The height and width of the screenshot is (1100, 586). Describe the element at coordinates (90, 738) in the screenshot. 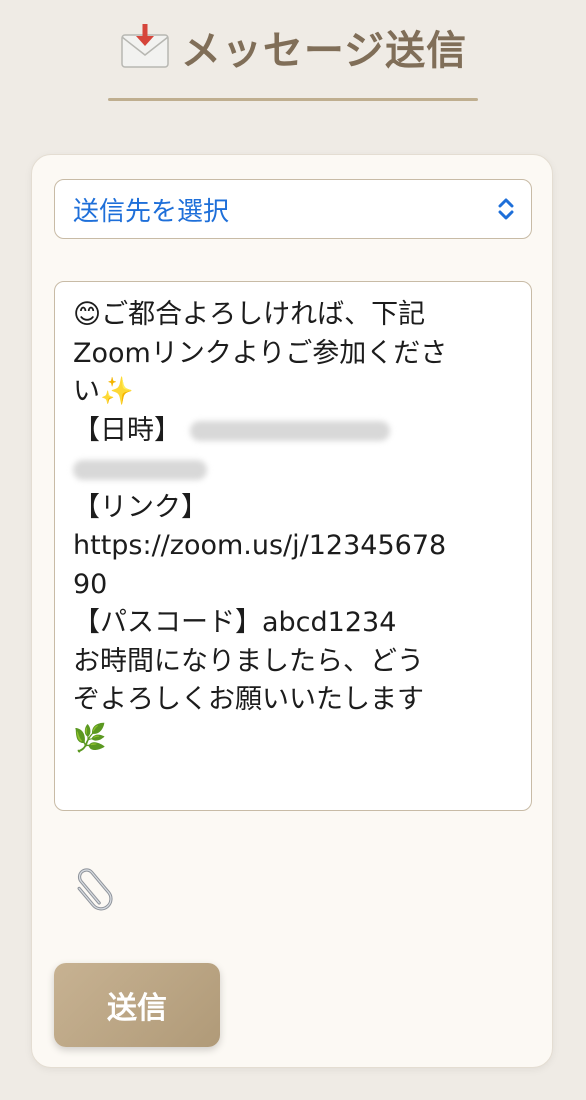

I see `message-line: 🌿` at that location.